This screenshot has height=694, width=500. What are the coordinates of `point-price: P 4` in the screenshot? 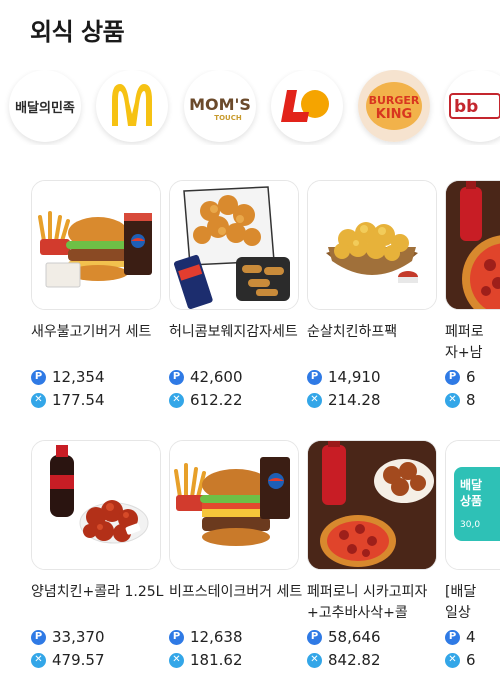 It's located at (472, 637).